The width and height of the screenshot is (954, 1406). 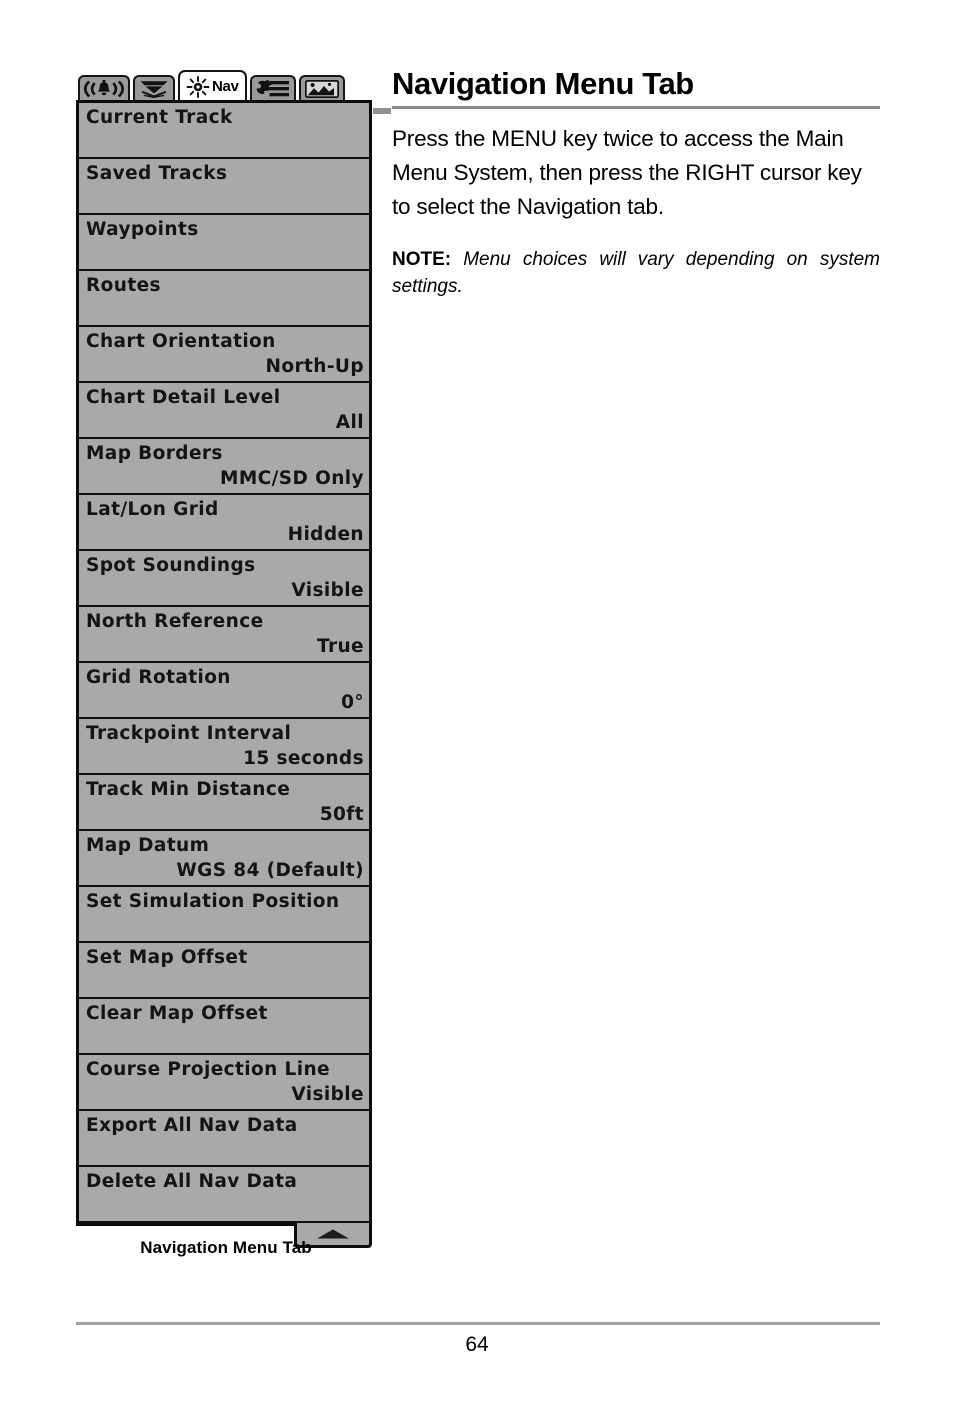 I want to click on menu-row-track-min-distance: Track Min Distance 50ft, so click(x=224, y=803).